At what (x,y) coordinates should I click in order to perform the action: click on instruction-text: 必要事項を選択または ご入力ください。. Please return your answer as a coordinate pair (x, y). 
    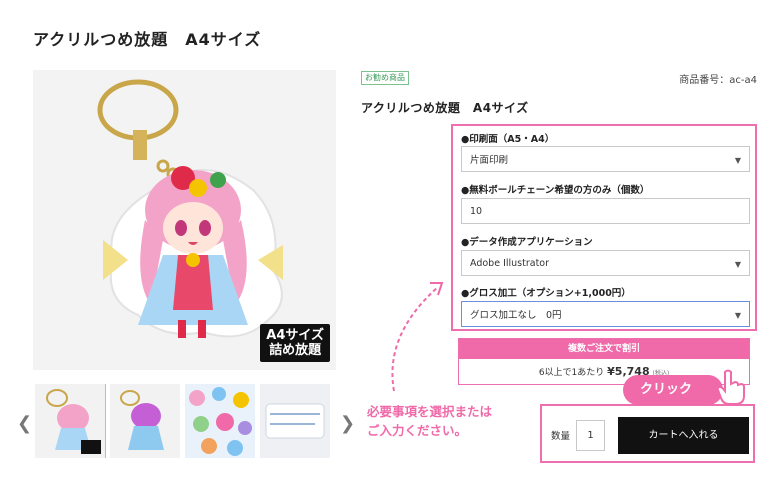
    Looking at the image, I should click on (430, 421).